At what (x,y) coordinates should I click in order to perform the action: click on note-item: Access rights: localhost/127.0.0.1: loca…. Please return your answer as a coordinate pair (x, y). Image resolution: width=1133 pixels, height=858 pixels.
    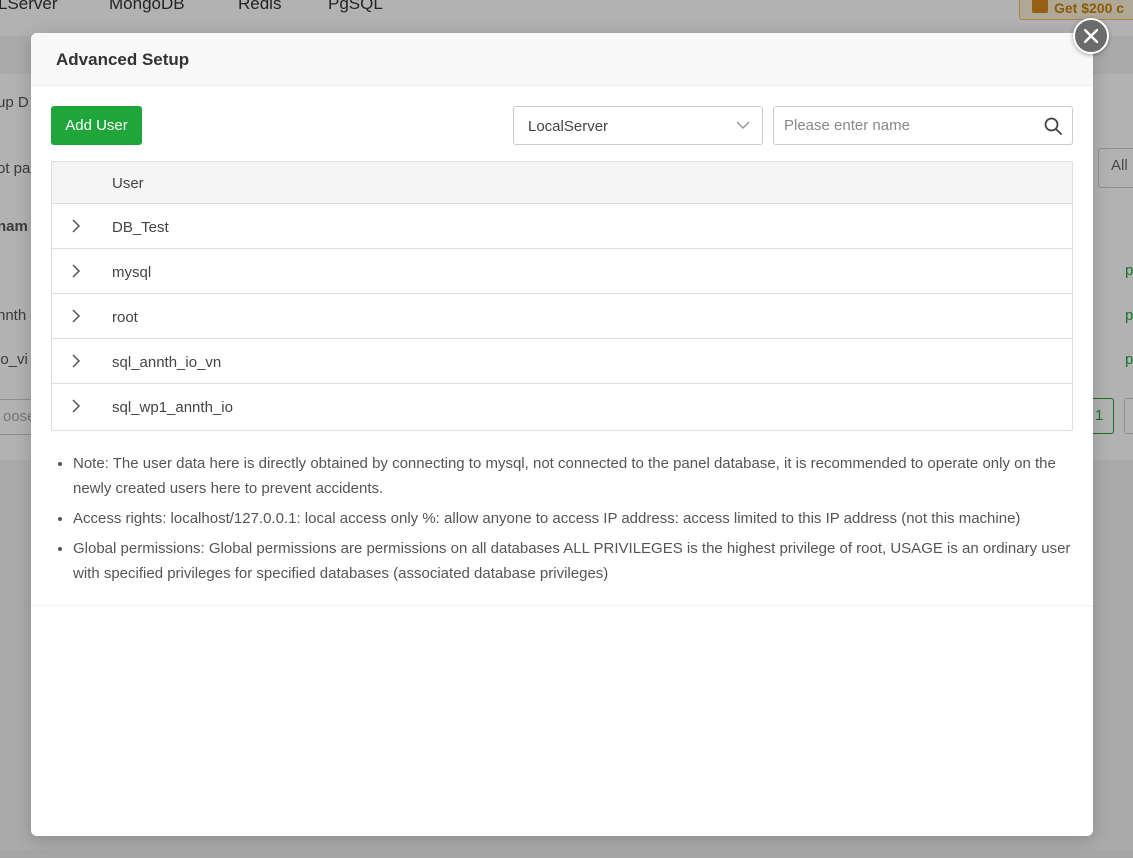
    Looking at the image, I should click on (573, 518).